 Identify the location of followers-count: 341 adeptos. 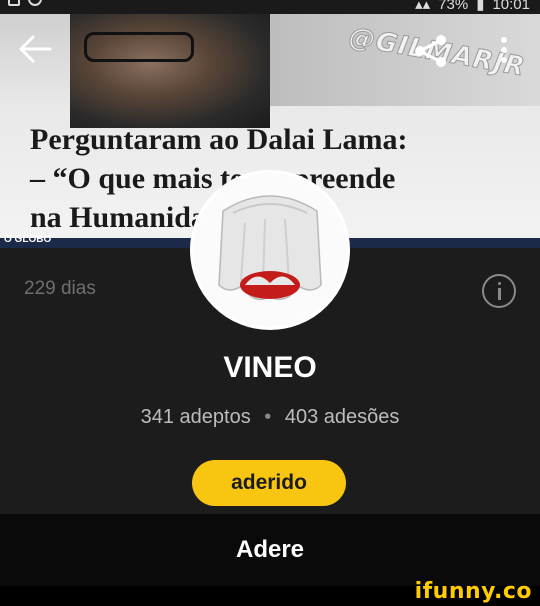
(195, 417).